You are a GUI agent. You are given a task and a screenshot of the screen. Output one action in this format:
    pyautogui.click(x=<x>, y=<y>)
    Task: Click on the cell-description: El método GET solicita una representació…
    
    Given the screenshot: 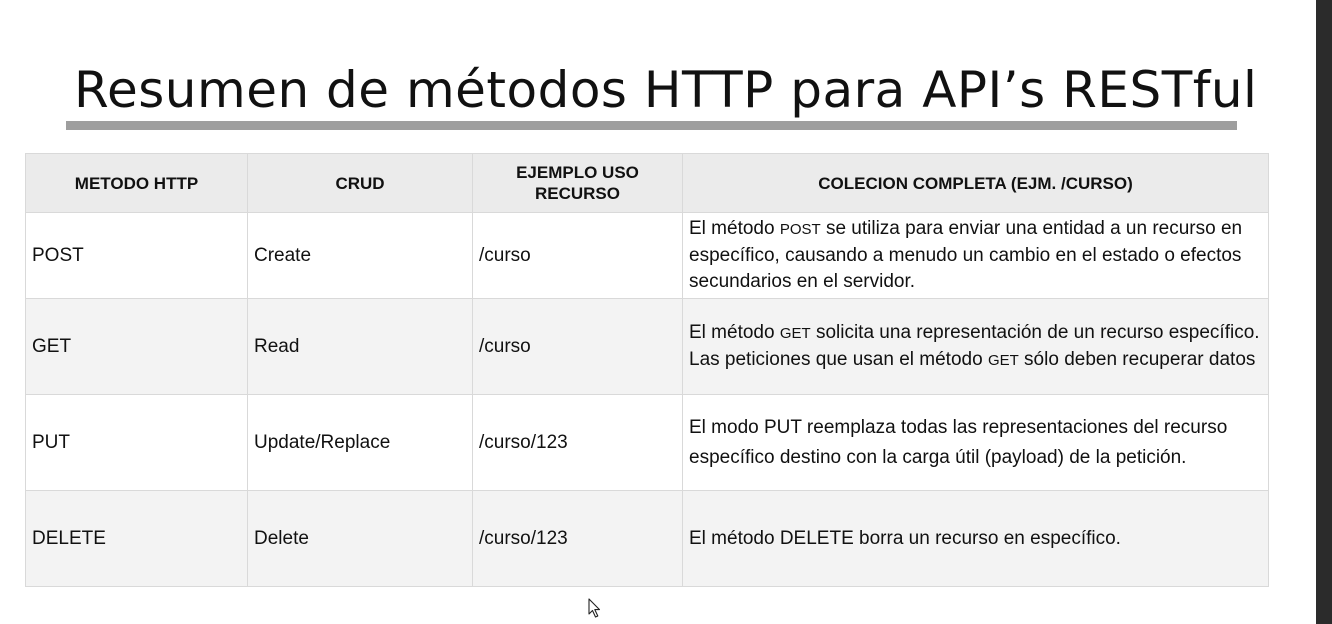 What is the action you would take?
    pyautogui.click(x=975, y=346)
    